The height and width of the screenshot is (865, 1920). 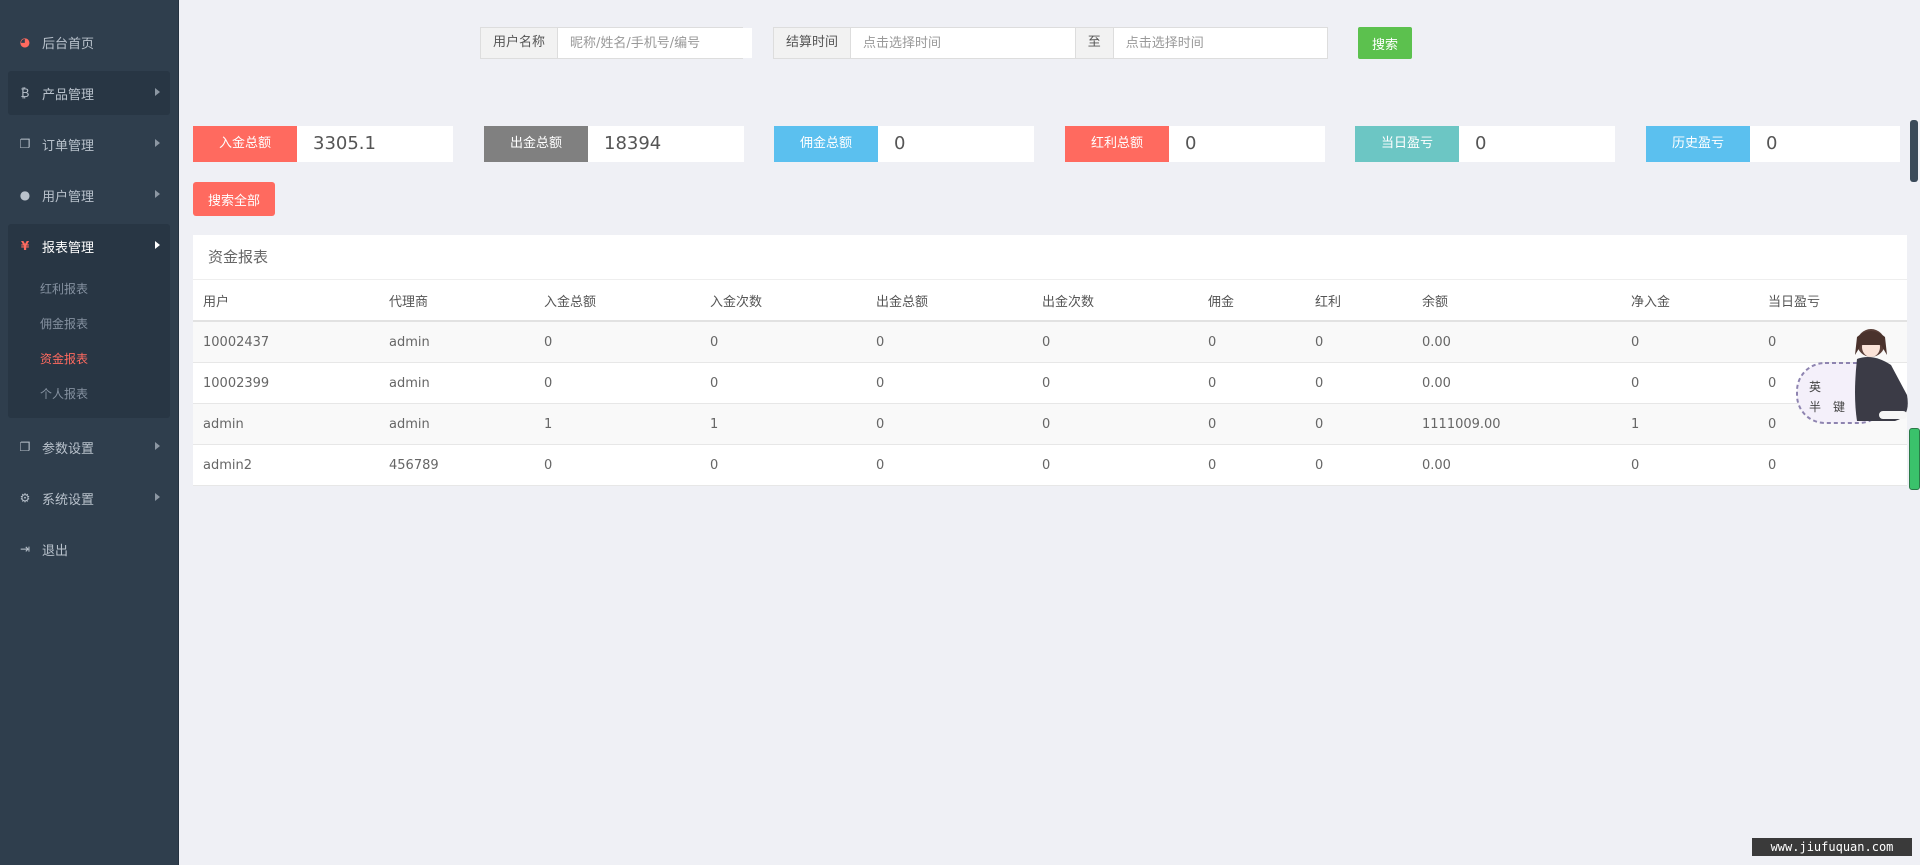 I want to click on sidebar-item-label: 参数设置, so click(x=68, y=449).